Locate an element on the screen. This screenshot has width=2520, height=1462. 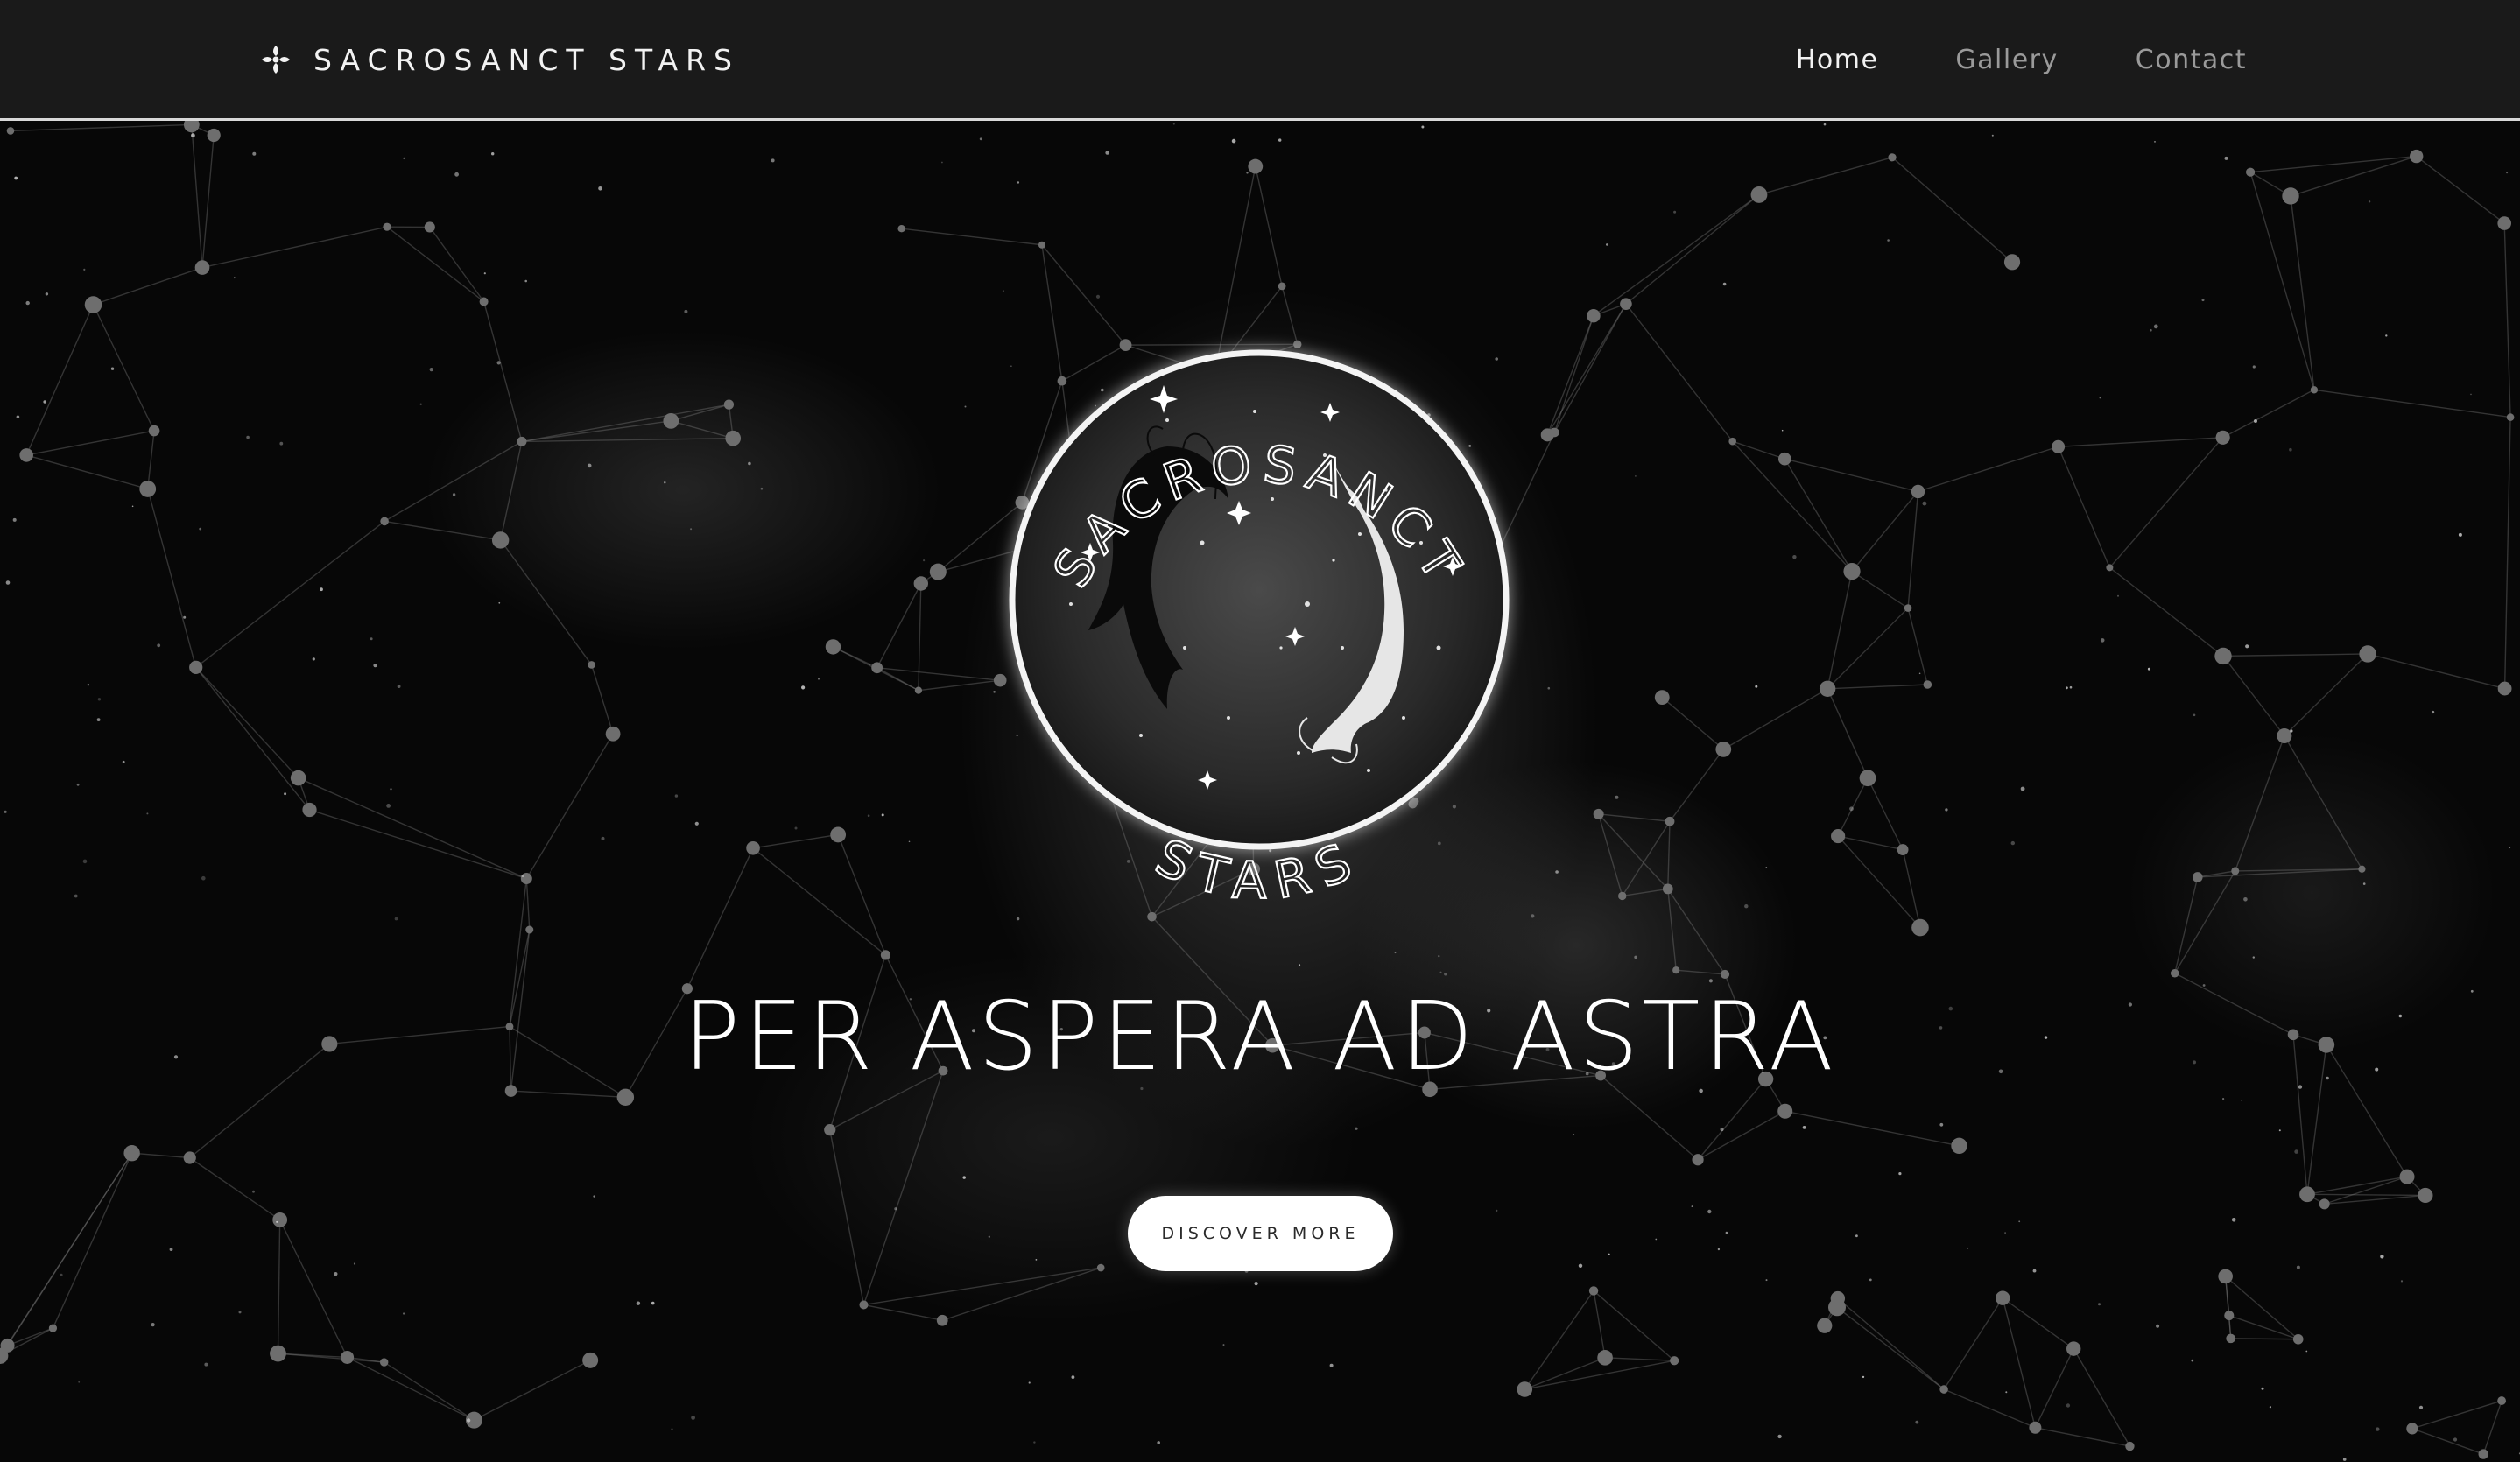
main-nav: Home Gallery Contact is located at coordinates (2022, 60).